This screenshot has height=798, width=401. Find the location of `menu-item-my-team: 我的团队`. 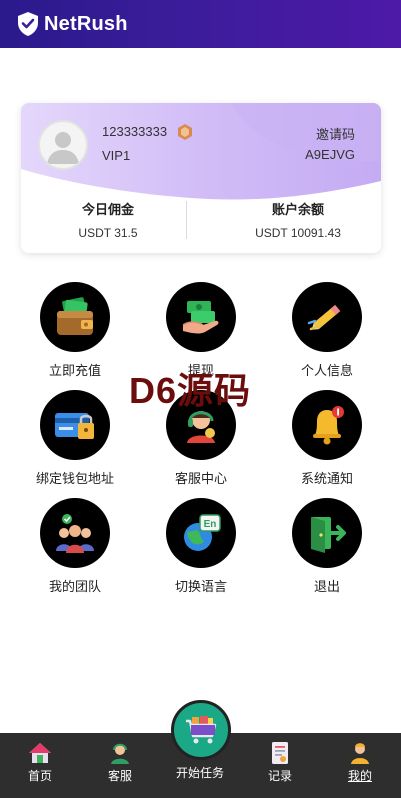

menu-item-my-team: 我的团队 is located at coordinates (75, 546).